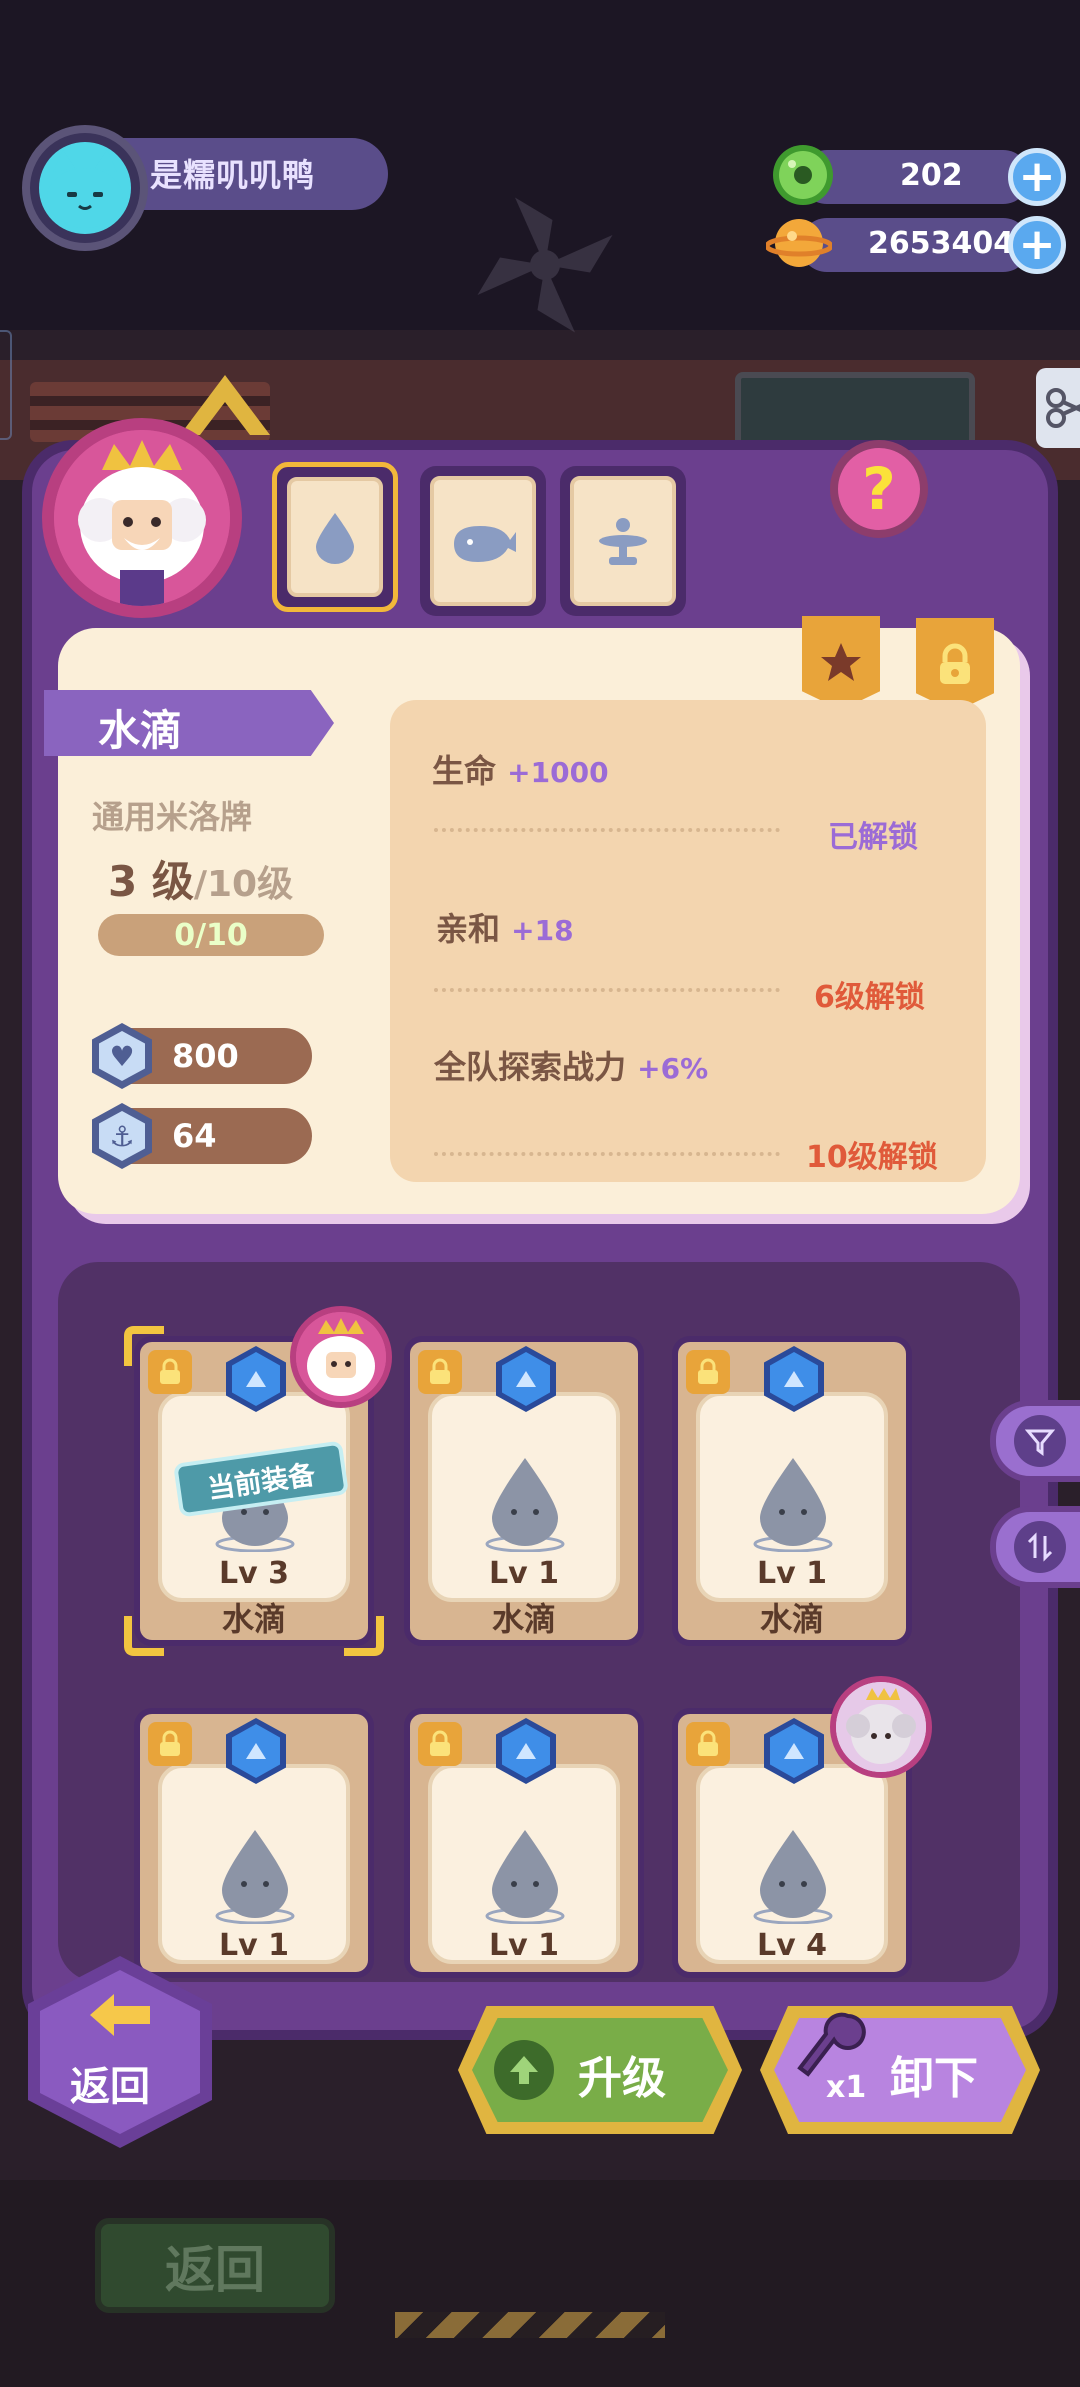 The height and width of the screenshot is (2387, 1080). What do you see at coordinates (485, 544) in the screenshot?
I see `whale-icon` at bounding box center [485, 544].